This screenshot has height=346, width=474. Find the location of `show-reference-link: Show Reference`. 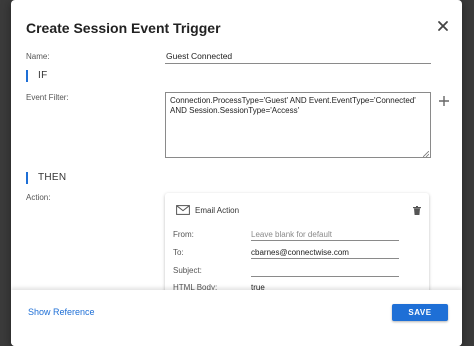

show-reference-link: Show Reference is located at coordinates (61, 312).